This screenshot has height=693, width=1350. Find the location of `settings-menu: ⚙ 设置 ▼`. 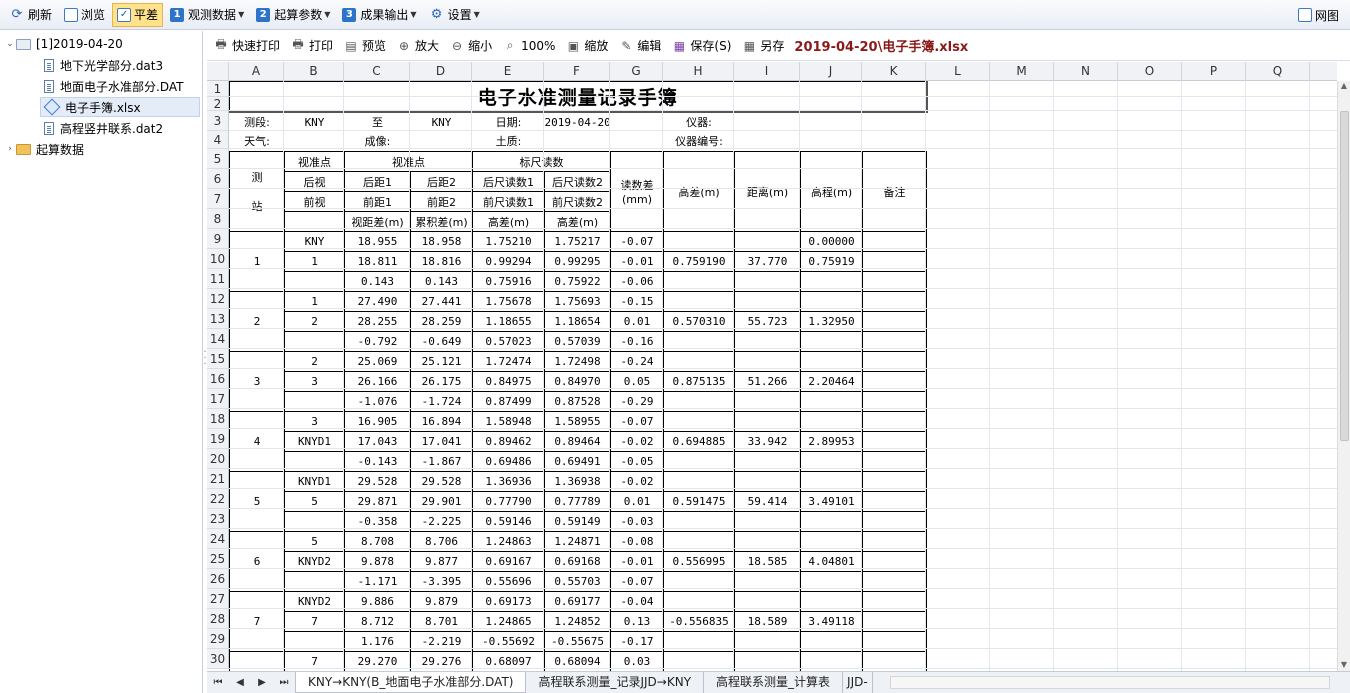

settings-menu: ⚙ 设置 ▼ is located at coordinates (454, 15).